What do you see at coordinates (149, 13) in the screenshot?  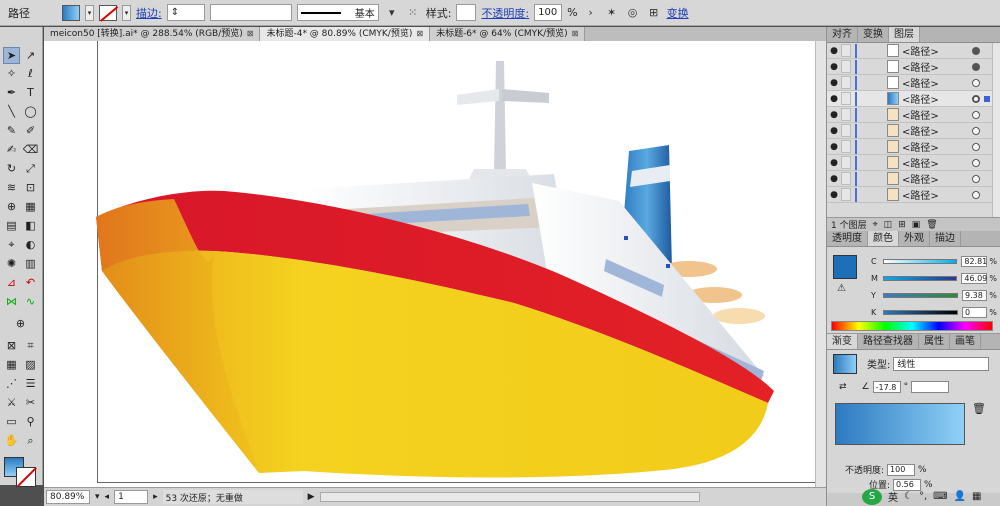 I see `stroke-link: 描边:` at bounding box center [149, 13].